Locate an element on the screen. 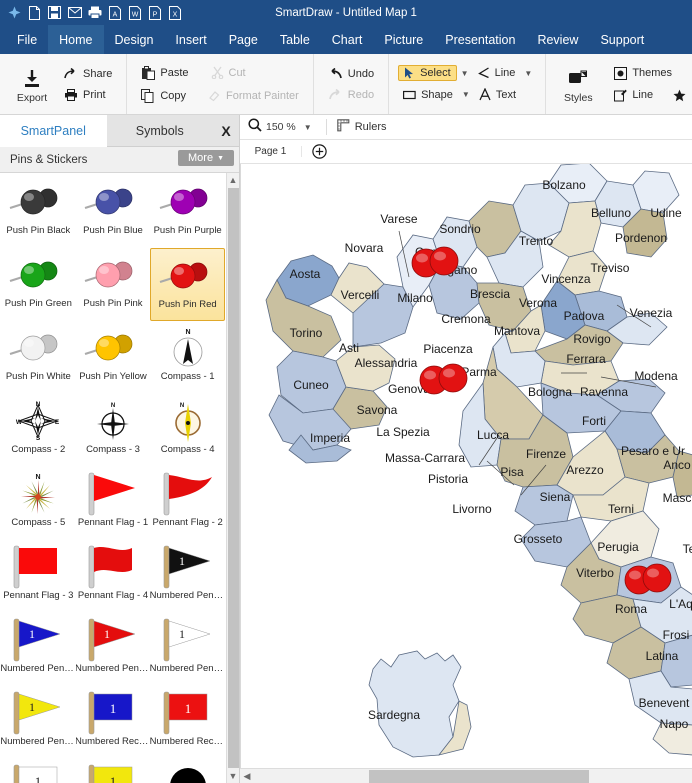 The width and height of the screenshot is (692, 783). pin-brescia is located at coordinates (444, 261).